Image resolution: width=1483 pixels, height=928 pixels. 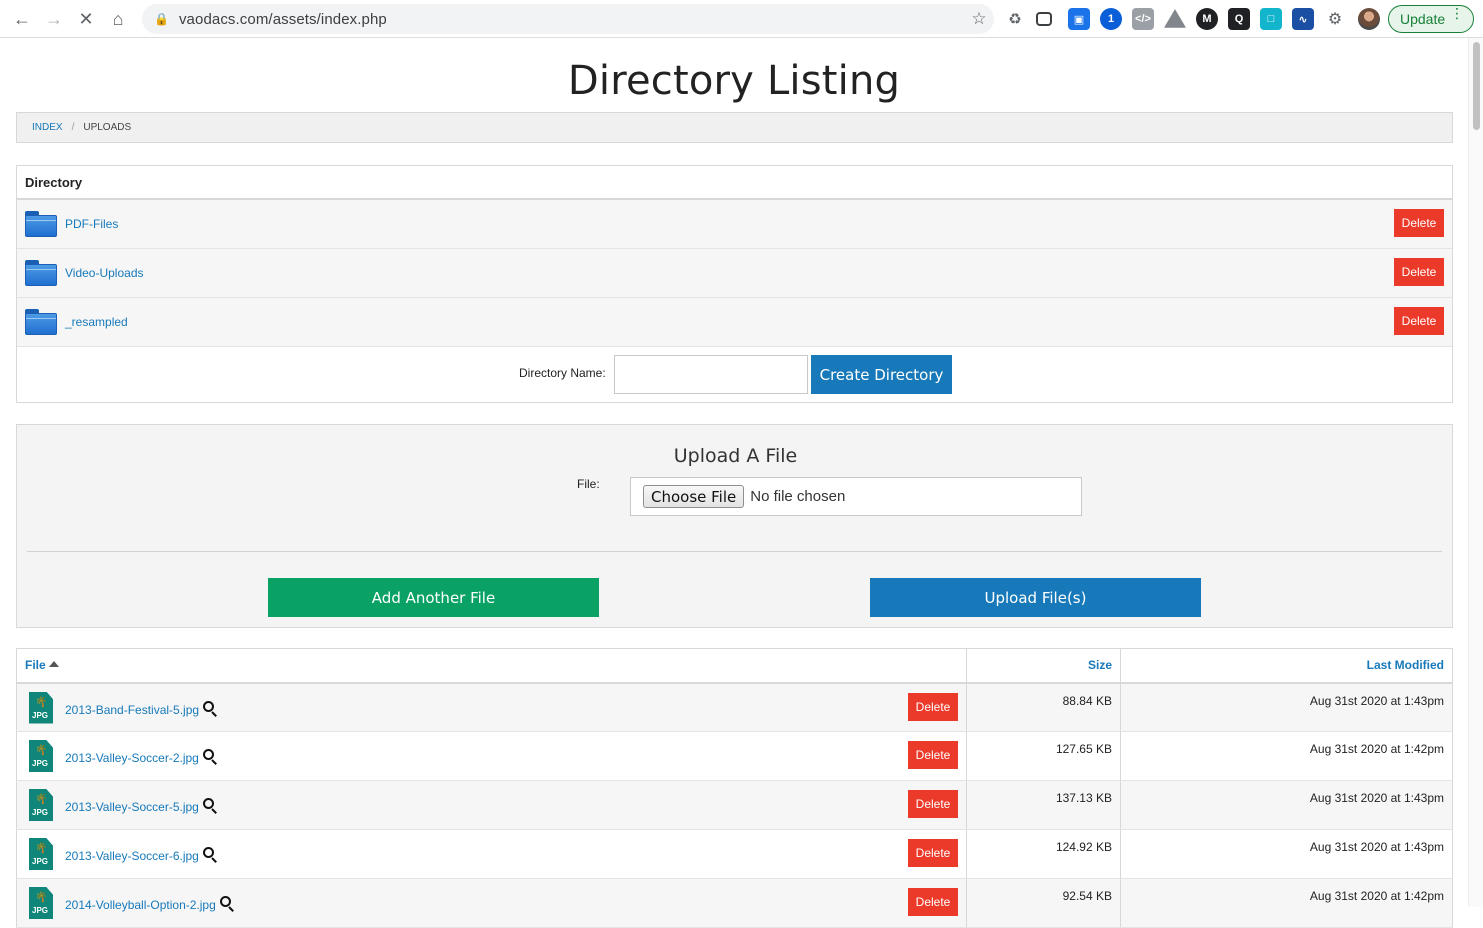 I want to click on chart-extension-icon: ∿, so click(x=1303, y=19).